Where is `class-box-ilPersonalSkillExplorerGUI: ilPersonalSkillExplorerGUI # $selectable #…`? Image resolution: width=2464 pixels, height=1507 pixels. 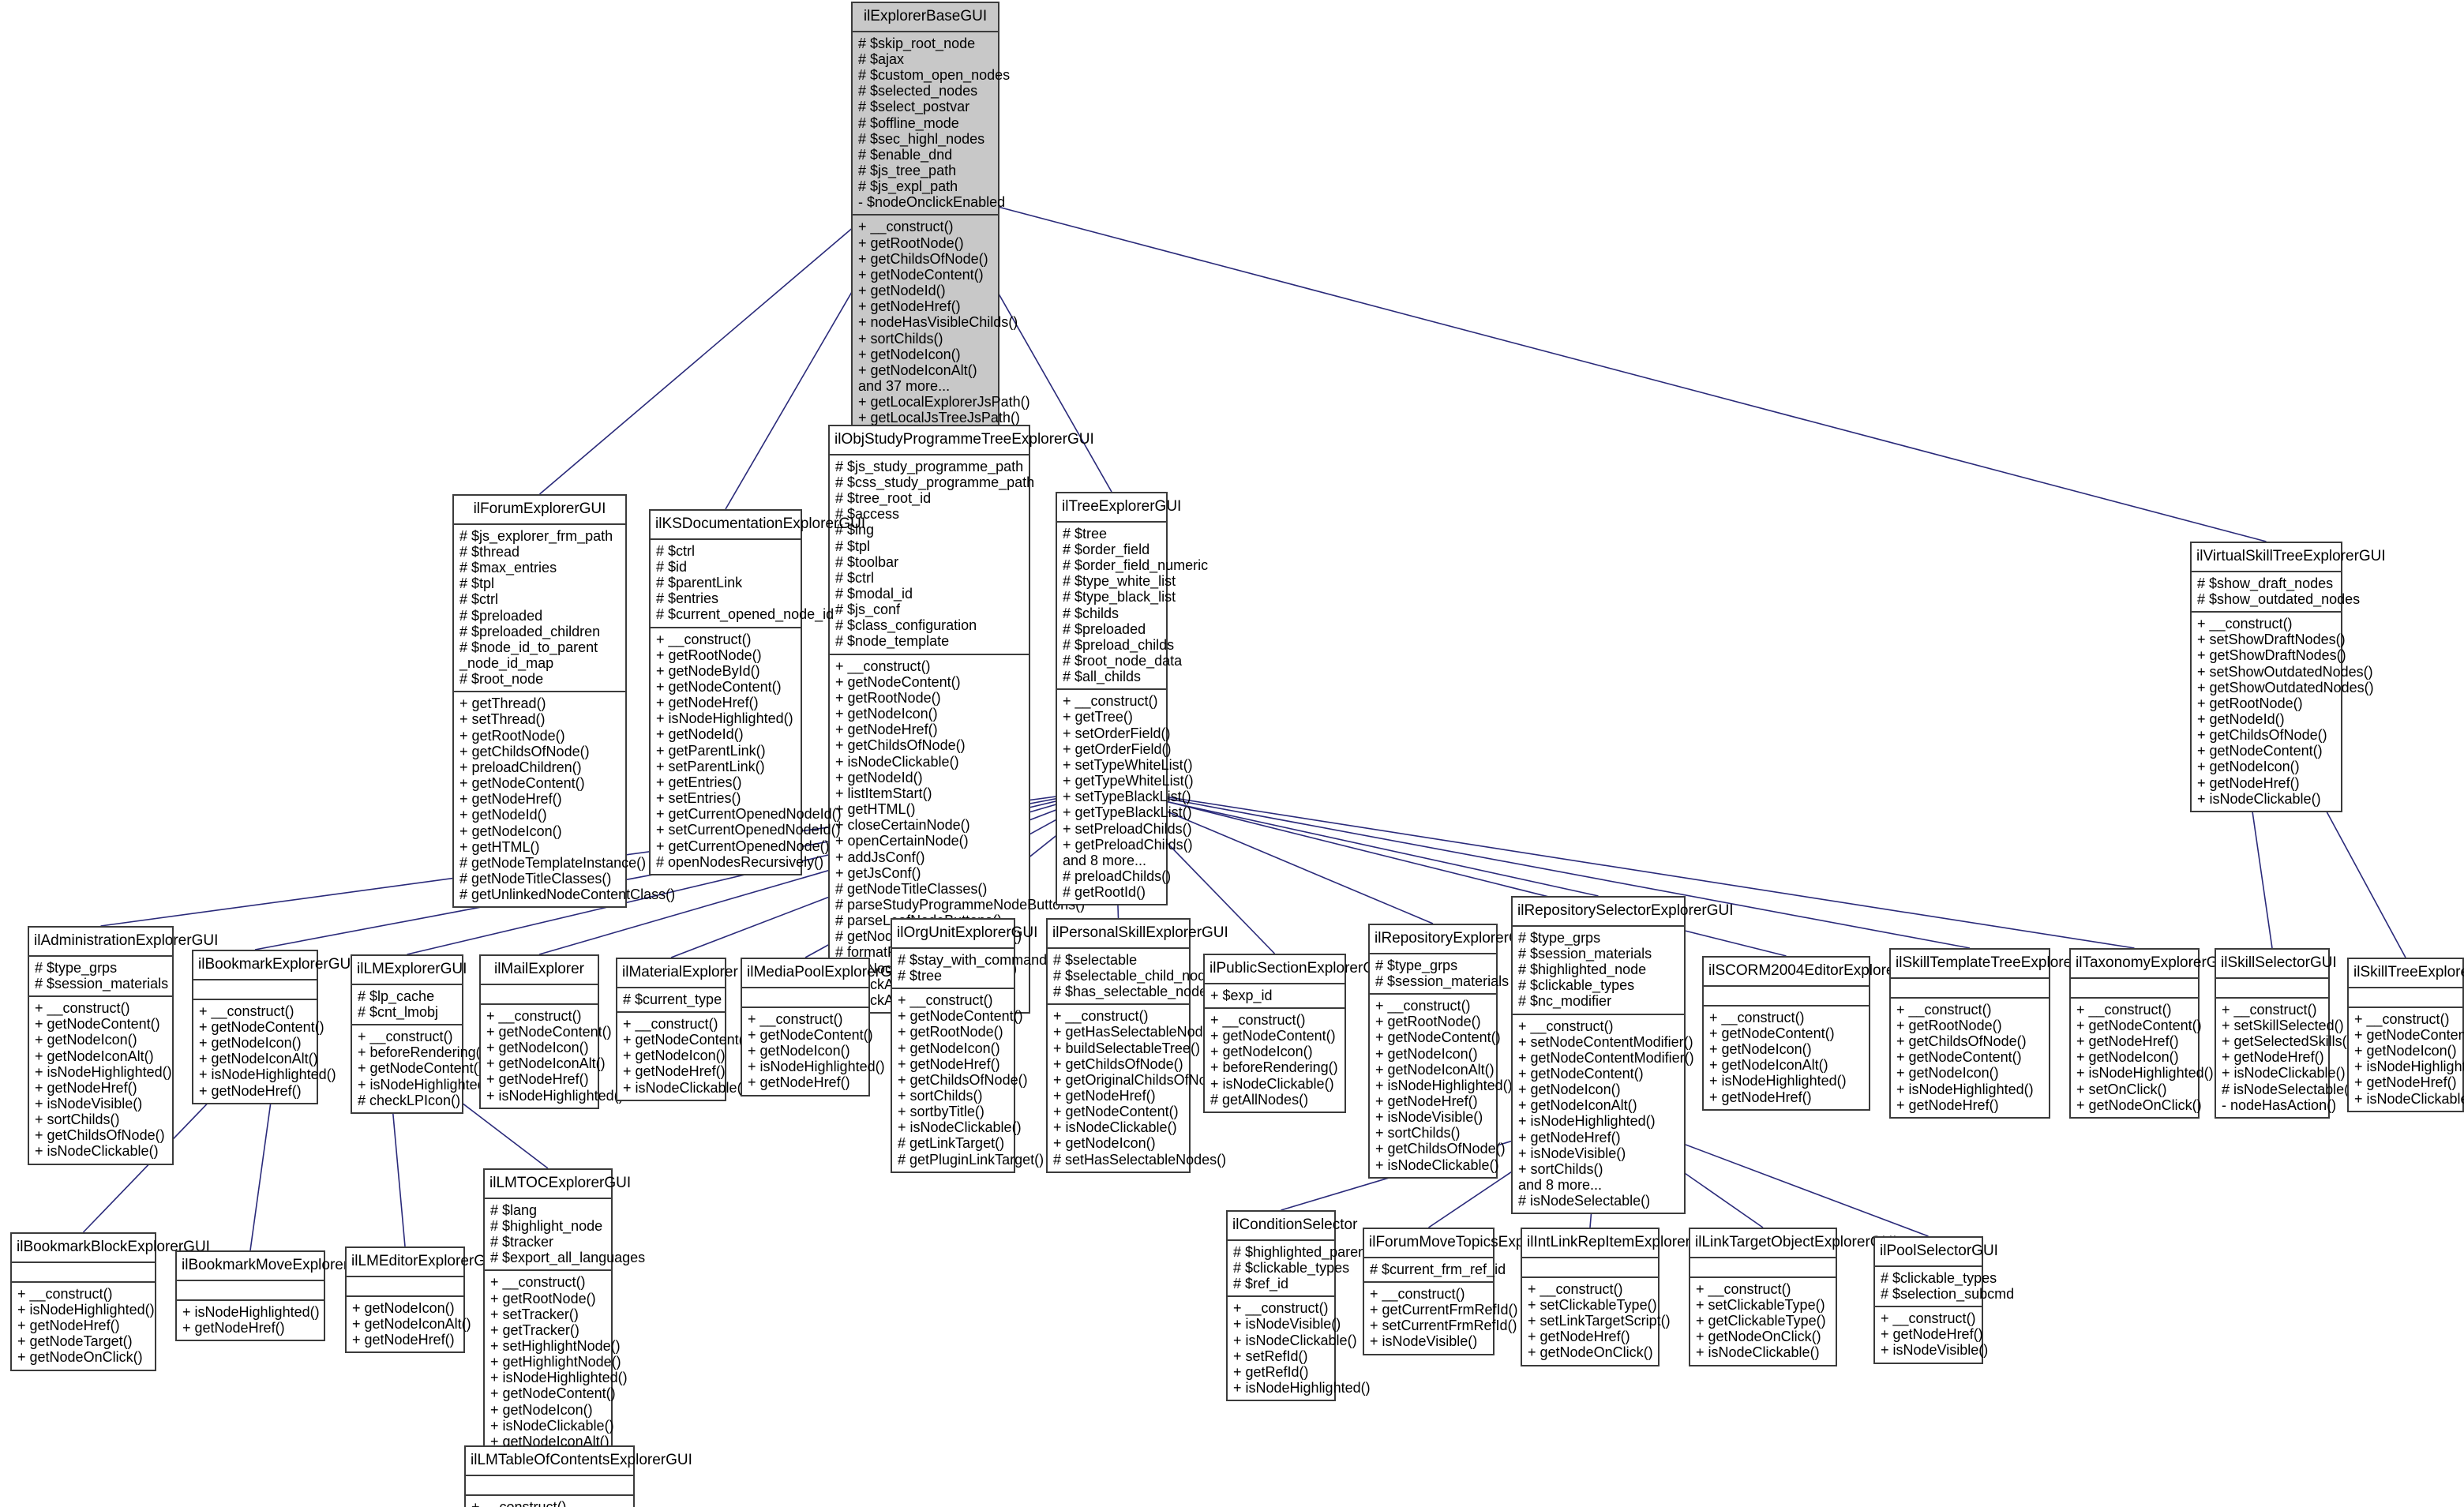
class-box-ilPersonalSkillExplorerGUI: ilPersonalSkillExplorerGUI # $selectable #… is located at coordinates (1139, 1045).